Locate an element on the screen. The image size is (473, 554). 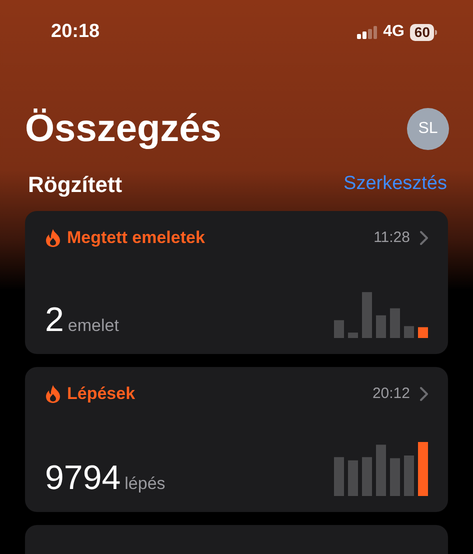
network-label: 4G is located at coordinates (393, 32).